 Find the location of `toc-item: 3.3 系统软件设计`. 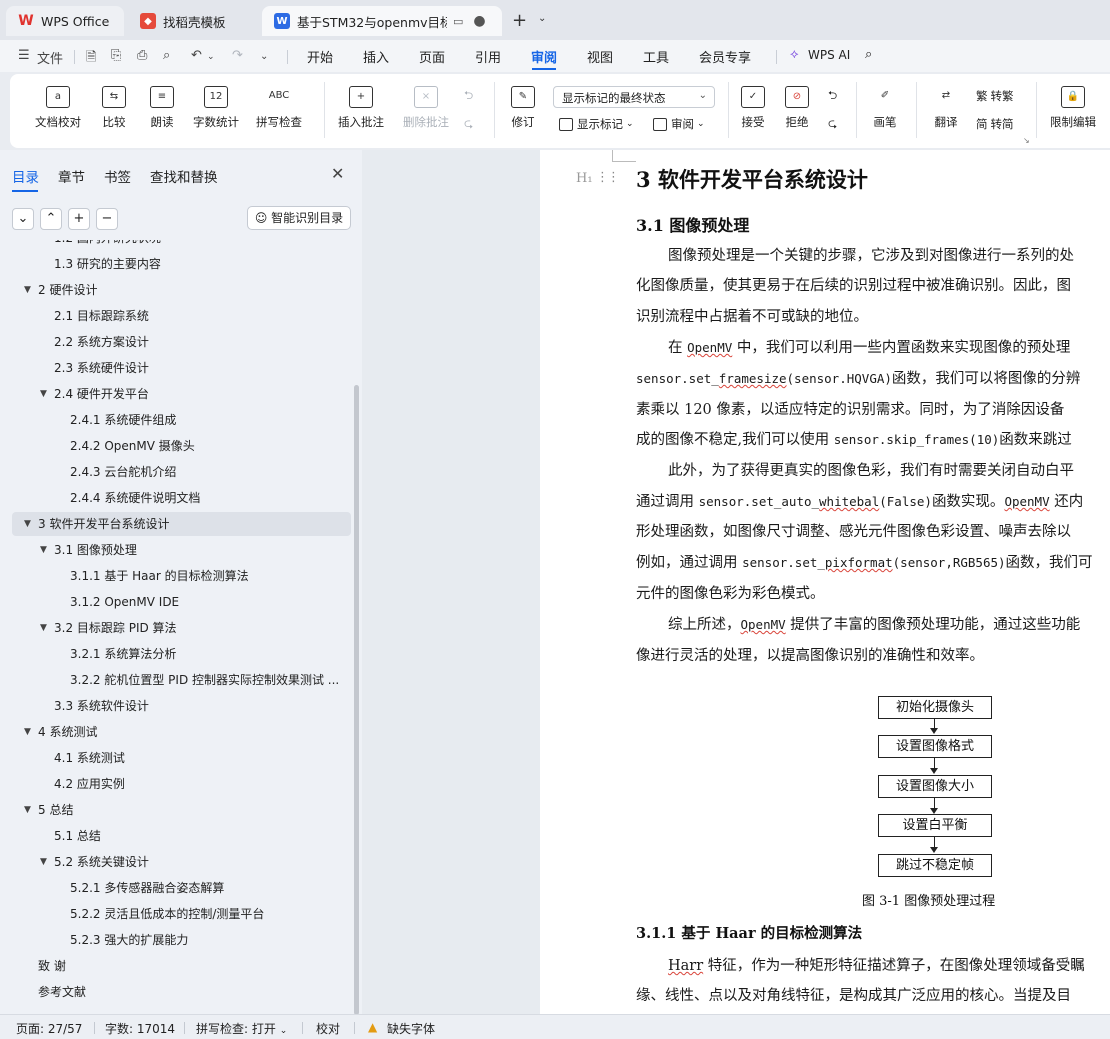

toc-item: 3.3 系统软件设计 is located at coordinates (176, 706).